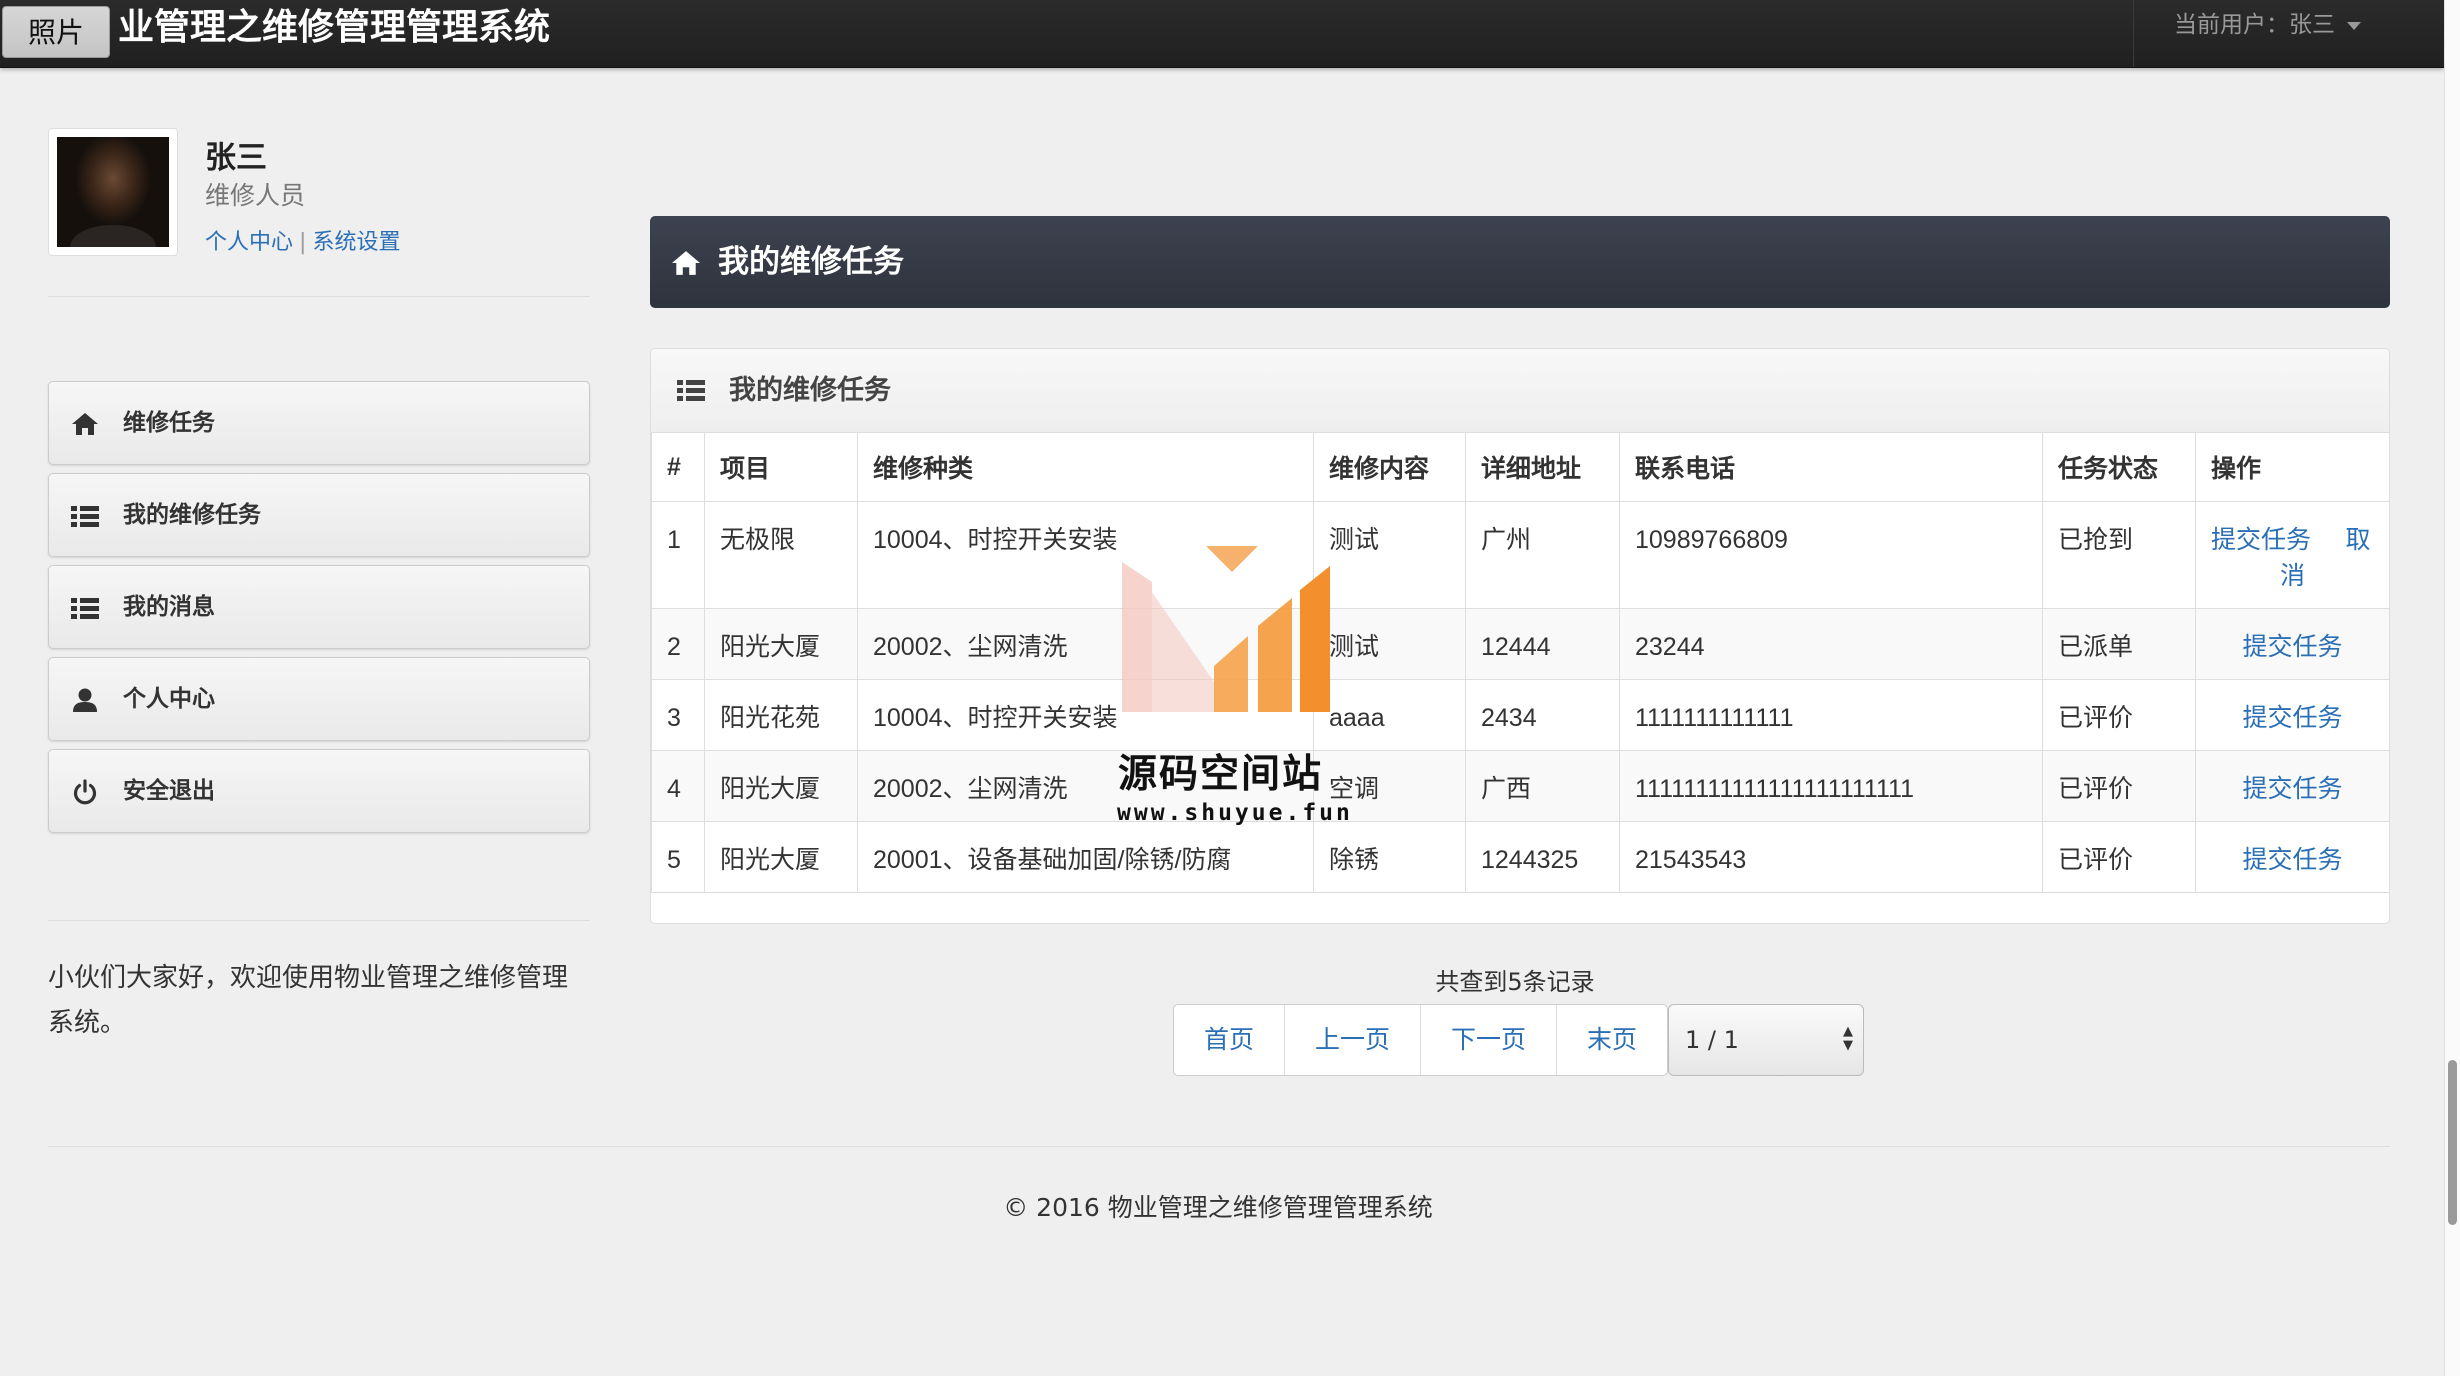 This screenshot has height=1376, width=2460. Describe the element at coordinates (2254, 25) in the screenshot. I see `current-user-label: 当前用户：张三` at that location.